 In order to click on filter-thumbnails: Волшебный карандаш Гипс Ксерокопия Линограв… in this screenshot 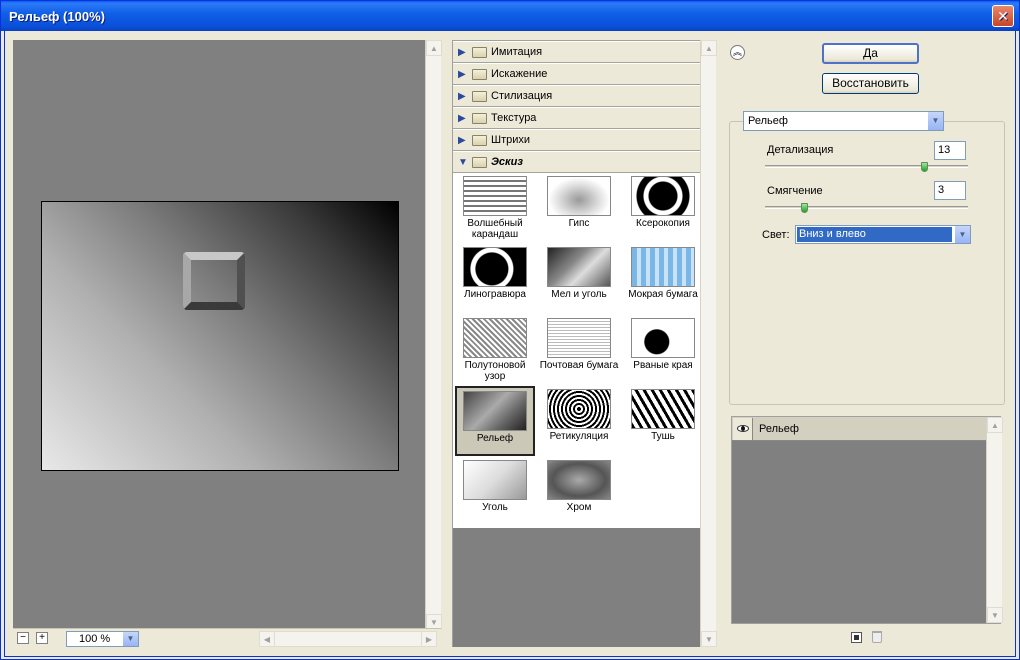, I will do `click(576, 350)`.